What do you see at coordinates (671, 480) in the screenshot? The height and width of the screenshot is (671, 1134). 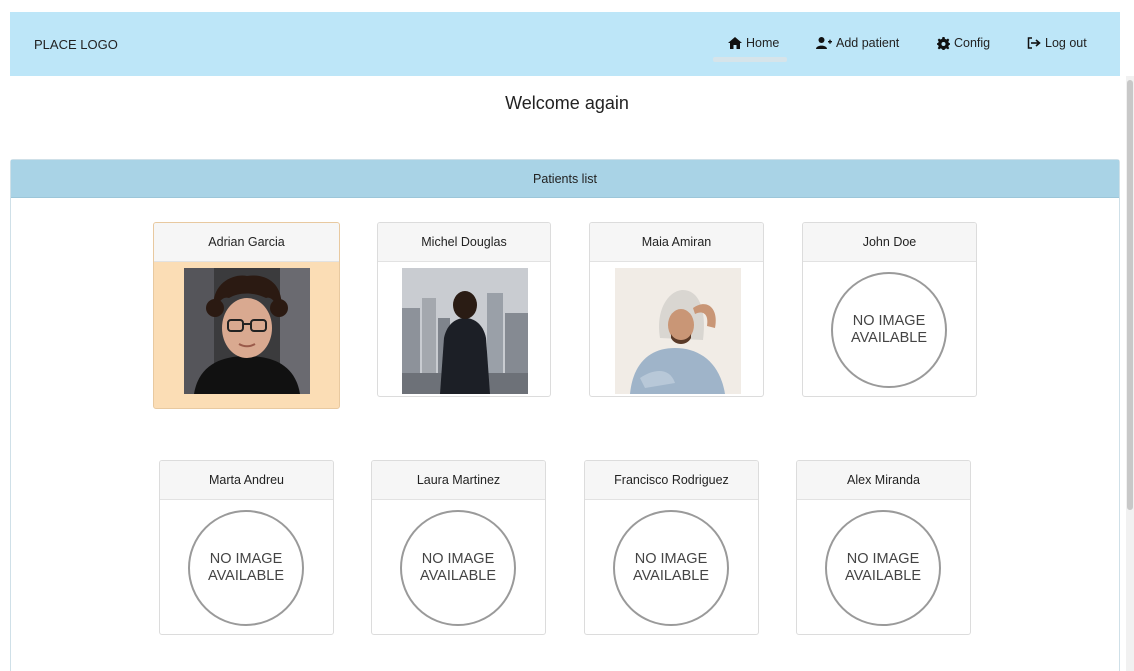 I see `patient-name: Francisco Rodriguez` at bounding box center [671, 480].